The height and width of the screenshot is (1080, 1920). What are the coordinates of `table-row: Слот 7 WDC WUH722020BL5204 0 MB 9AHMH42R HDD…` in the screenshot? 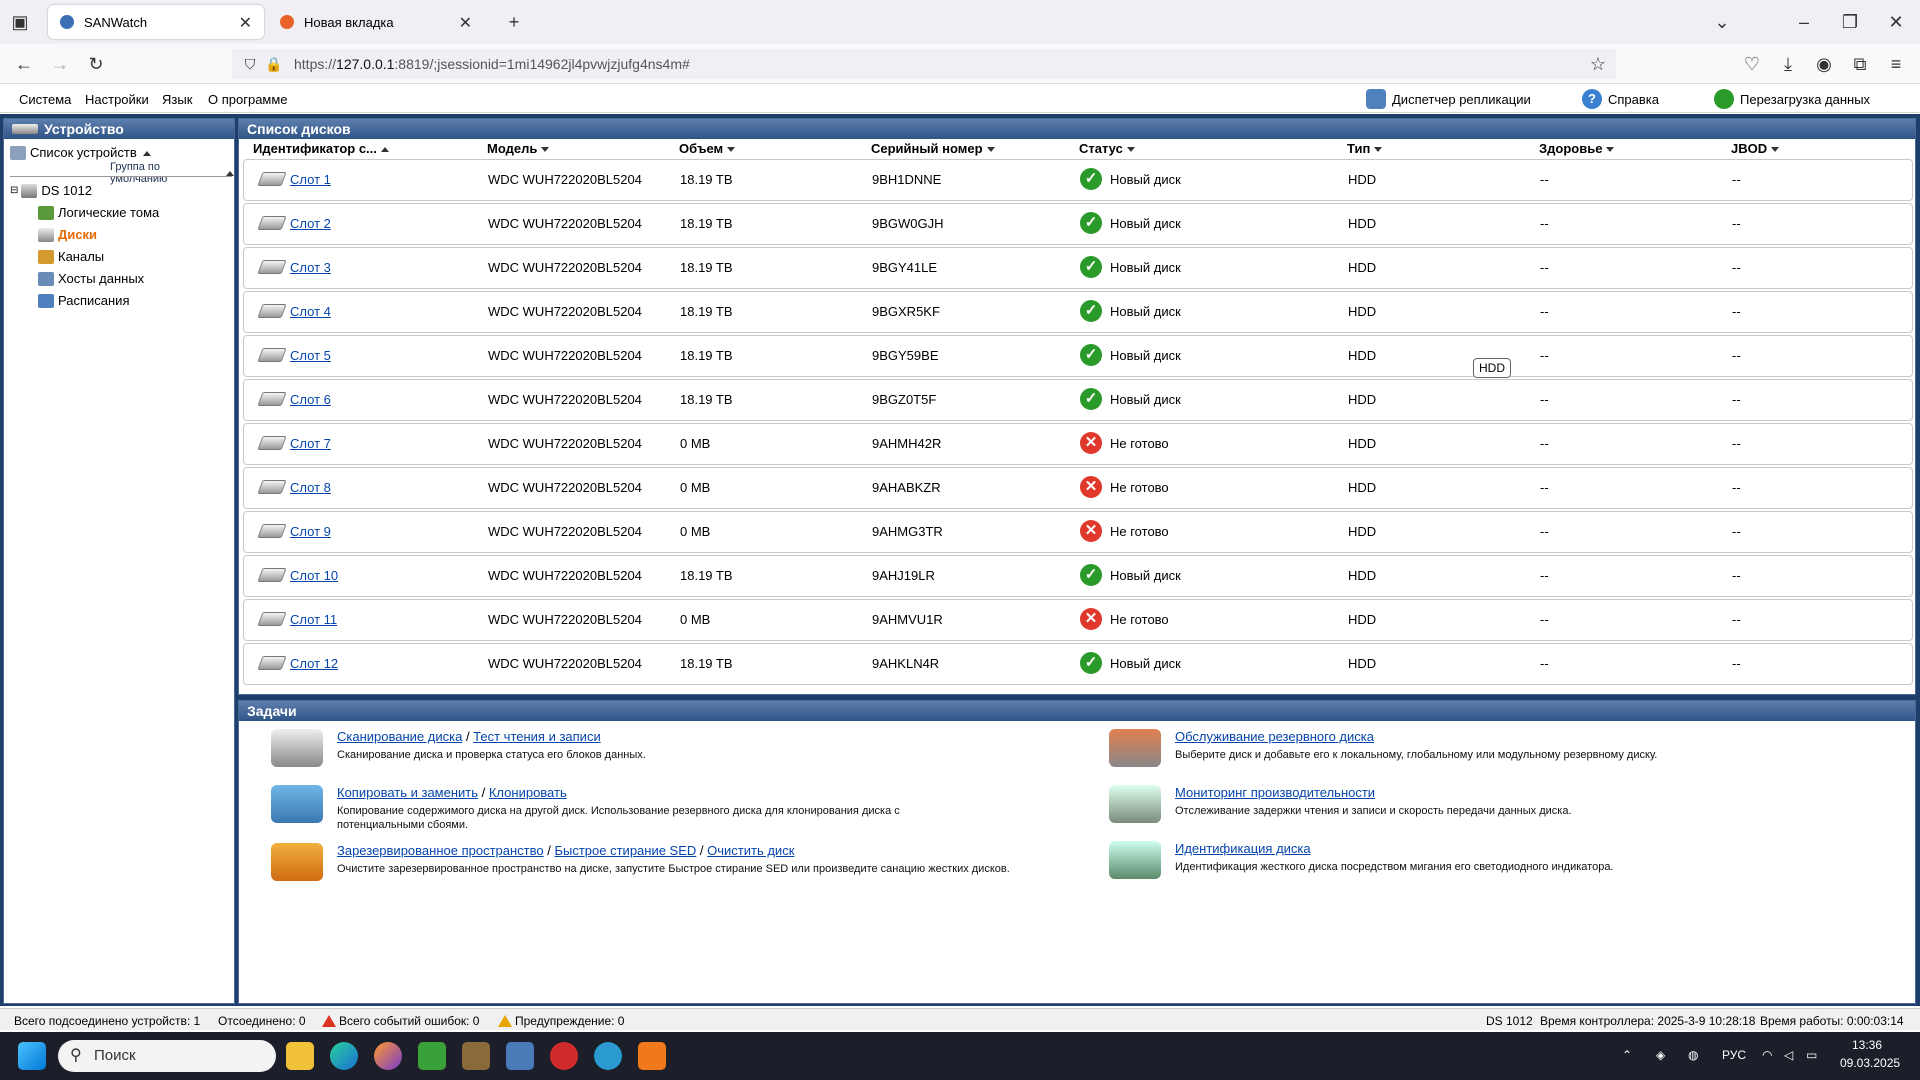 It's located at (1078, 444).